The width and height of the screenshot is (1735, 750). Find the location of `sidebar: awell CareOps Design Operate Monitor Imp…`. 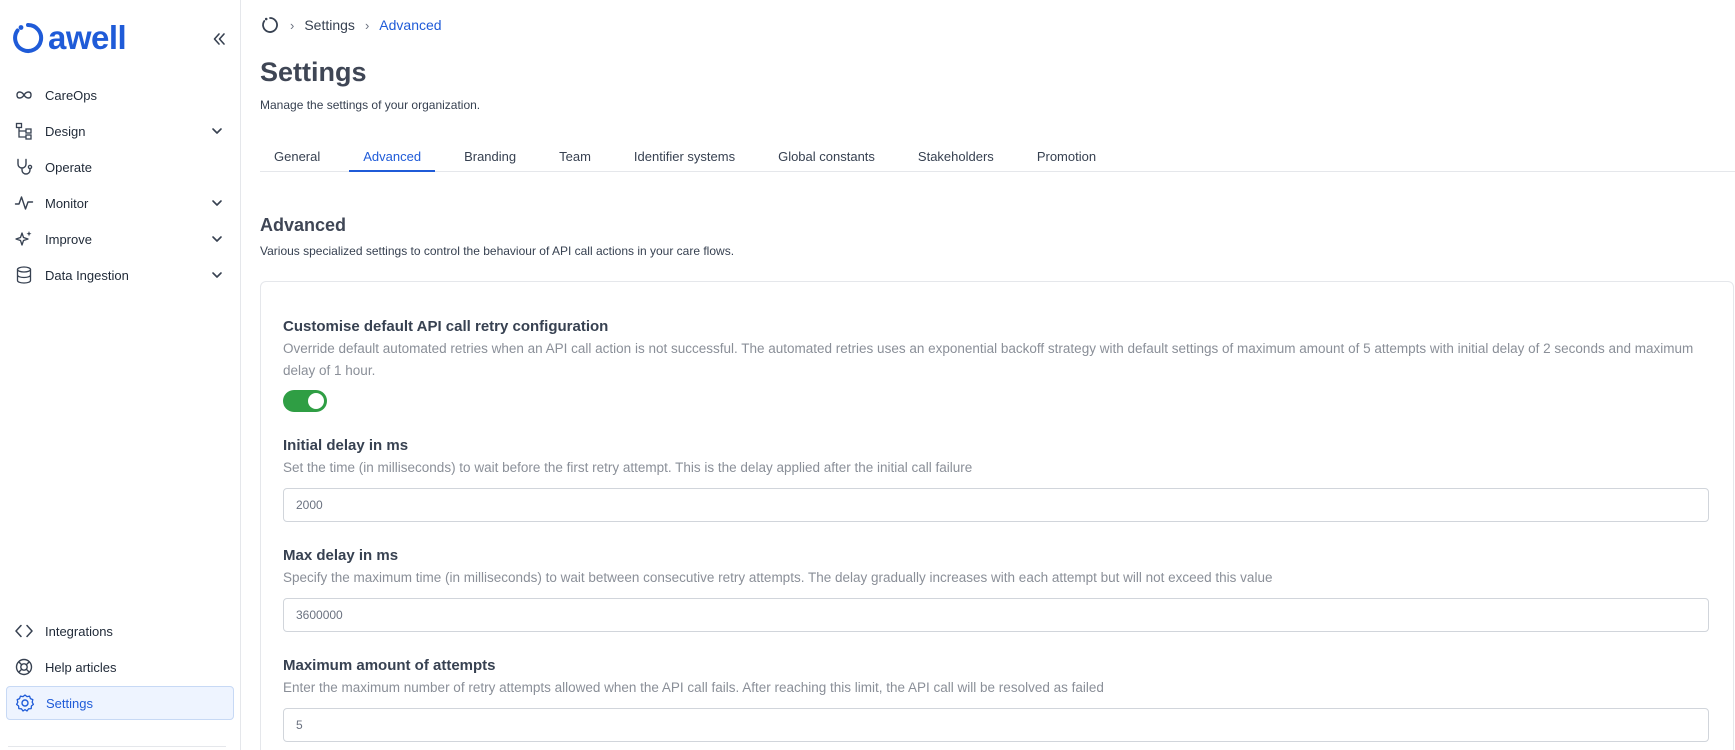

sidebar: awell CareOps Design Operate Monitor Imp… is located at coordinates (120, 375).